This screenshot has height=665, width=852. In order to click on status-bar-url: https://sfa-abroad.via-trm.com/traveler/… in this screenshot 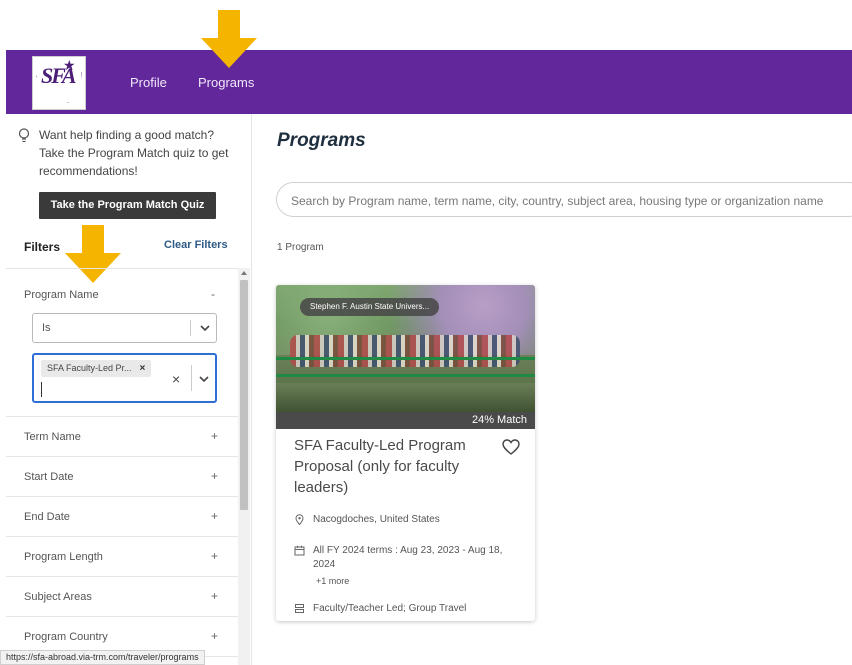, I will do `click(102, 657)`.